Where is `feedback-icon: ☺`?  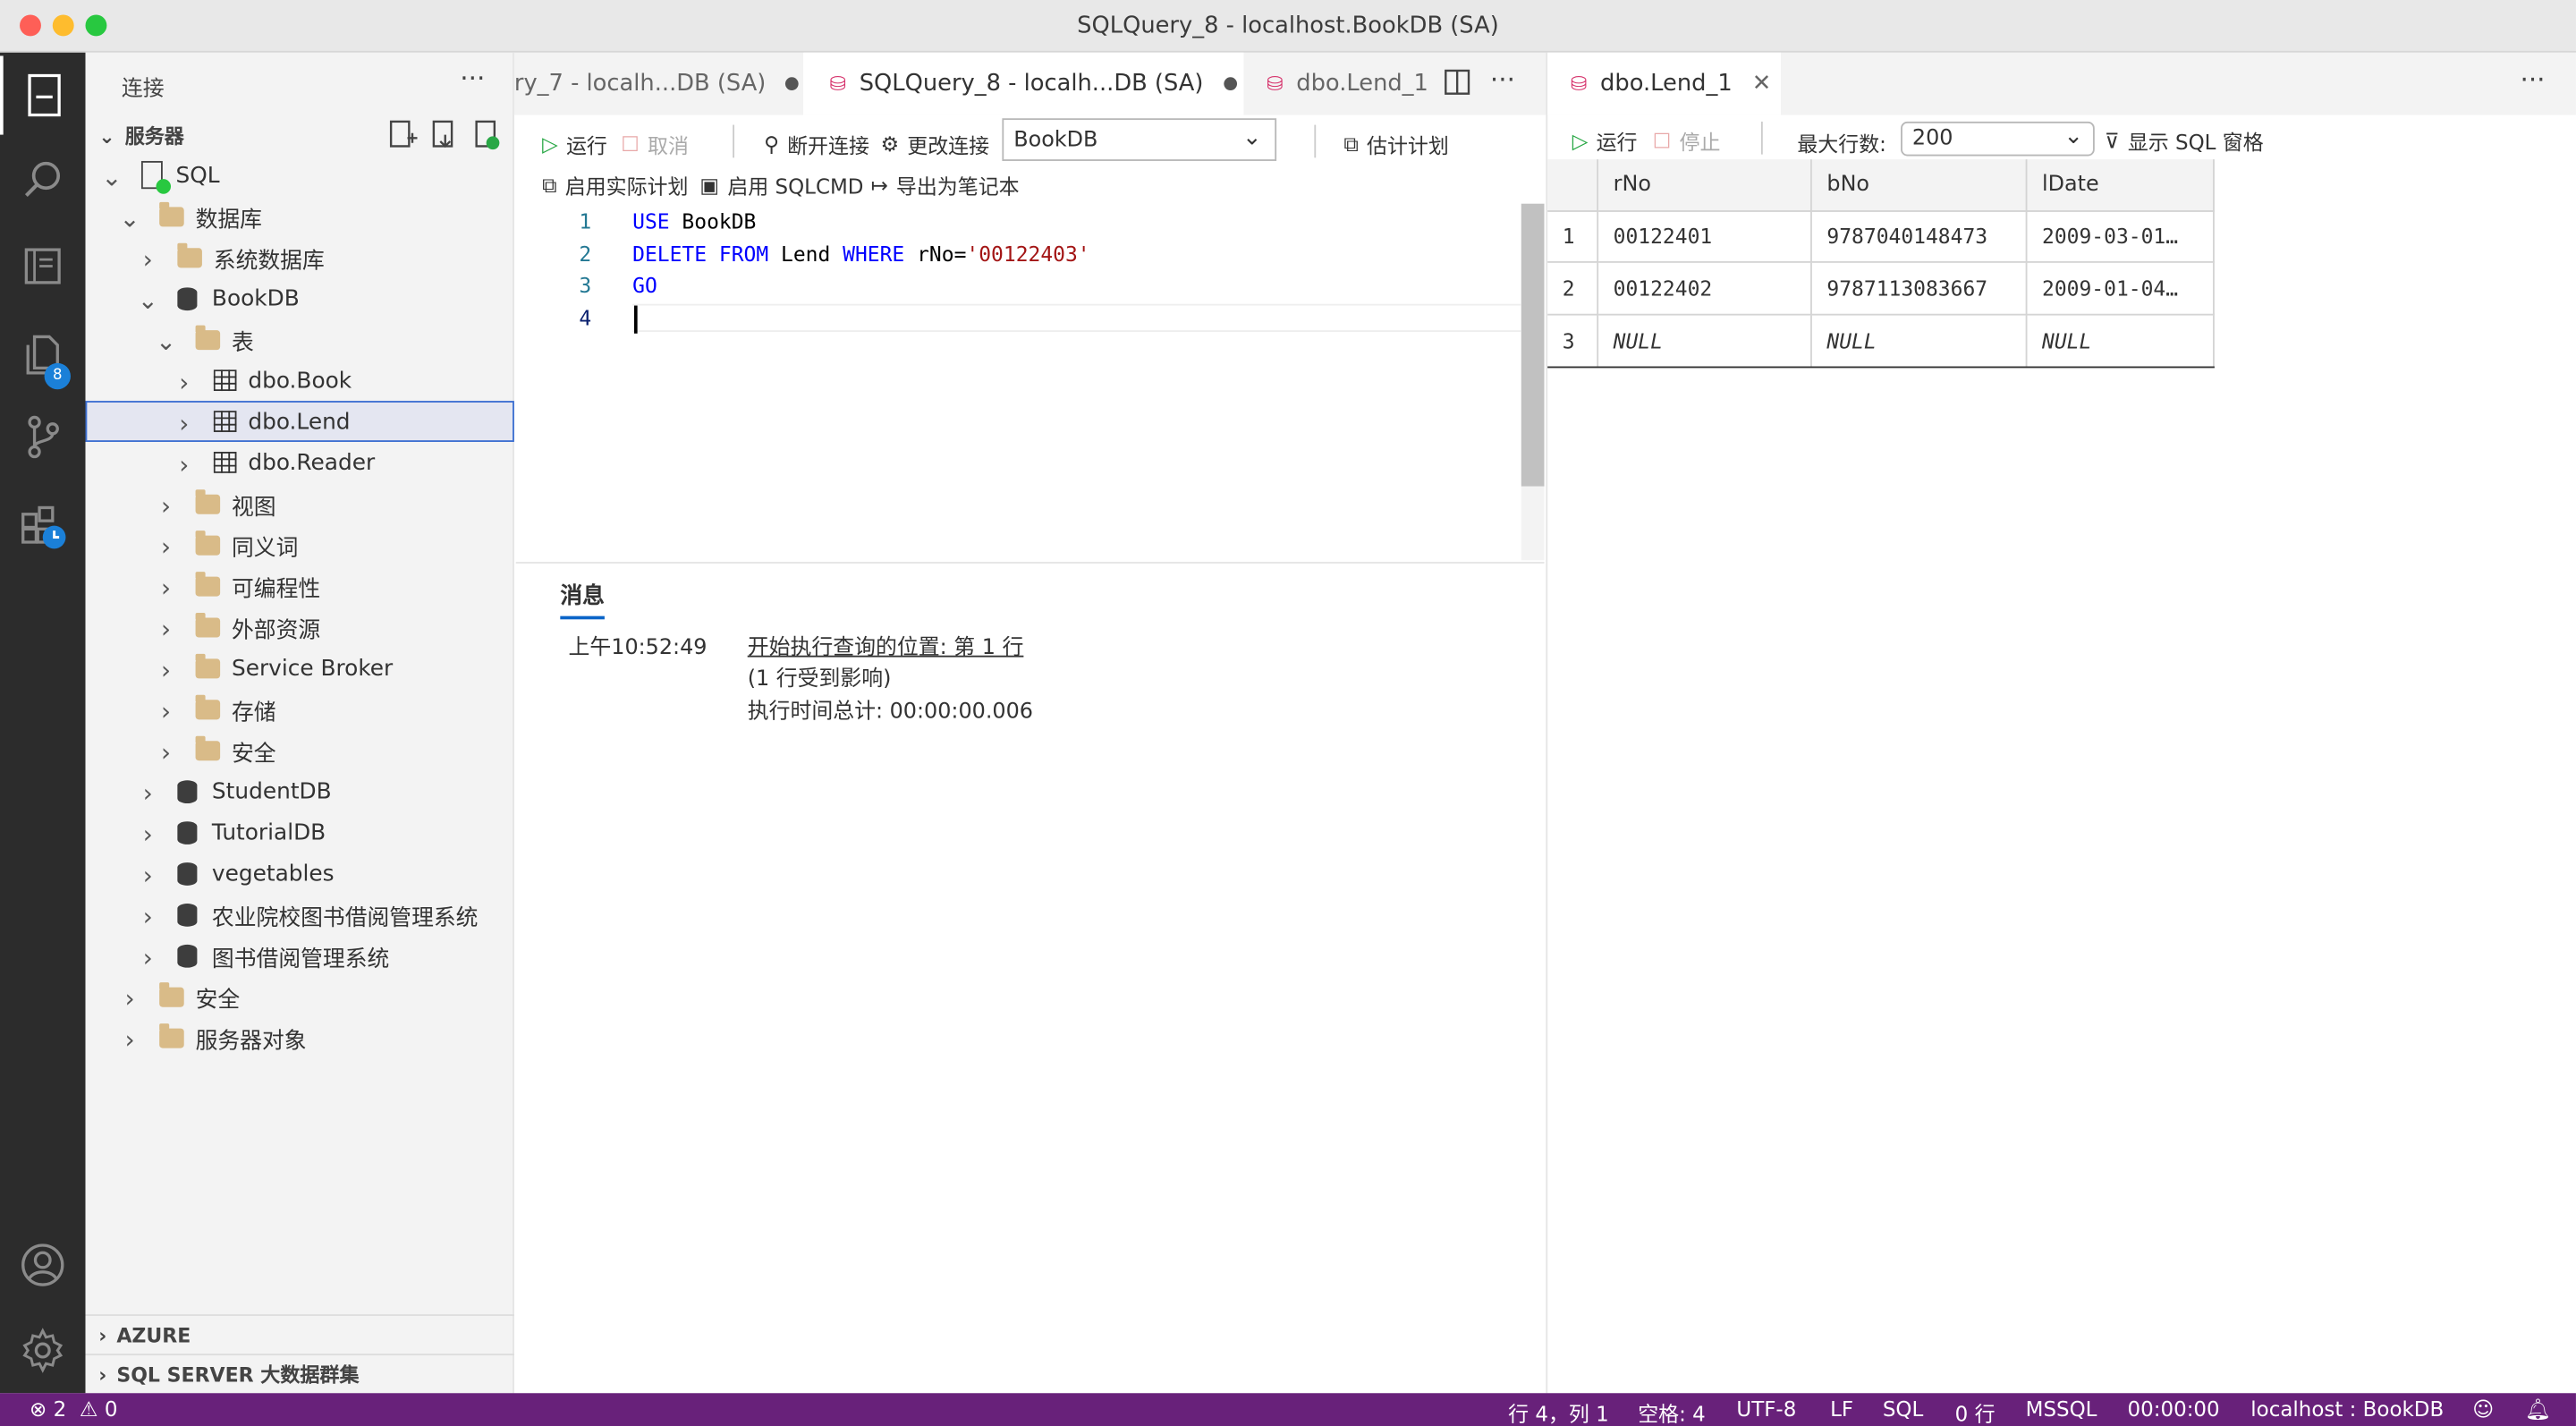
feedback-icon: ☺ is located at coordinates (2483, 1409).